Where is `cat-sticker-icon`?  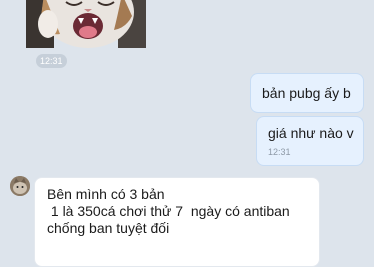
cat-sticker-icon is located at coordinates (86, 24).